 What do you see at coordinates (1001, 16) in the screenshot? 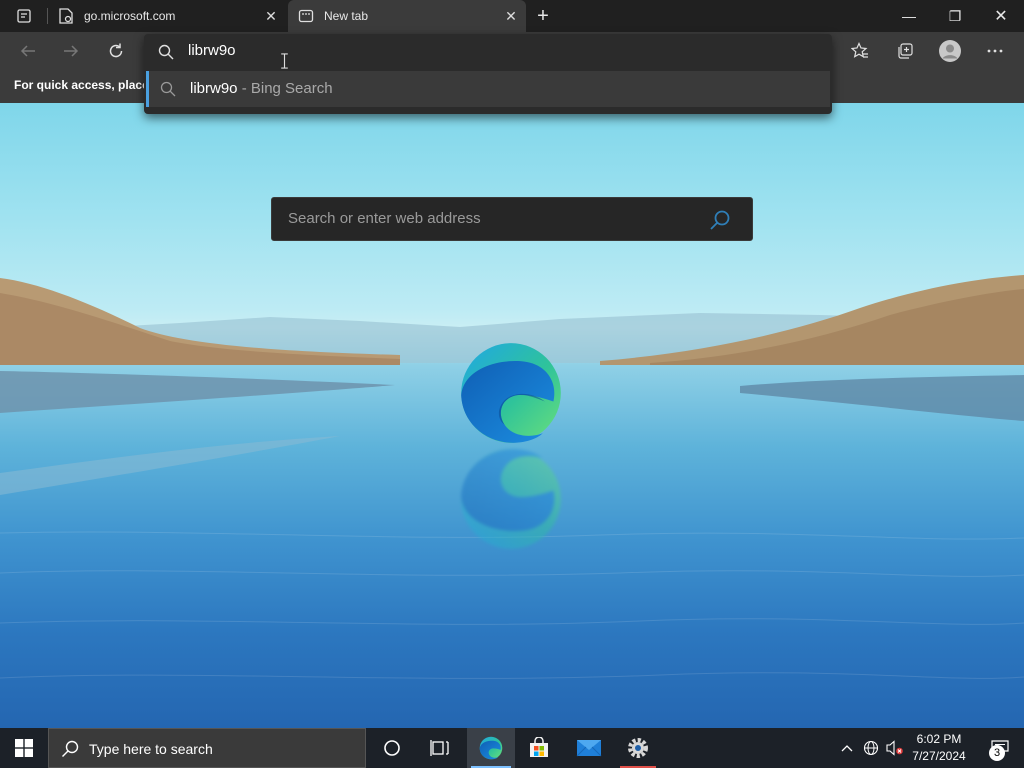
I see `close-window-button: ✕` at bounding box center [1001, 16].